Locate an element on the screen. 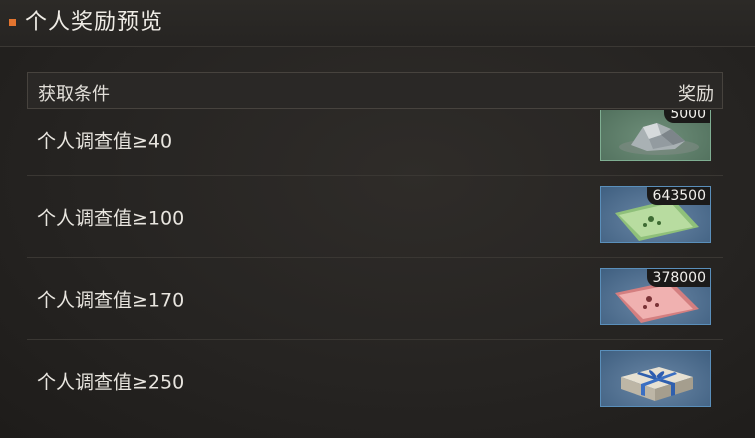  condition-text: 个人调查值≥170 is located at coordinates (111, 300).